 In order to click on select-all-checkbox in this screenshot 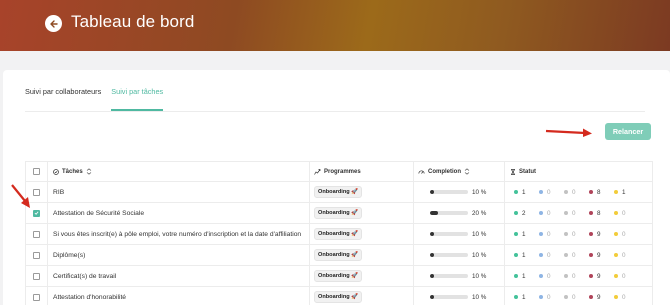, I will do `click(36, 171)`.